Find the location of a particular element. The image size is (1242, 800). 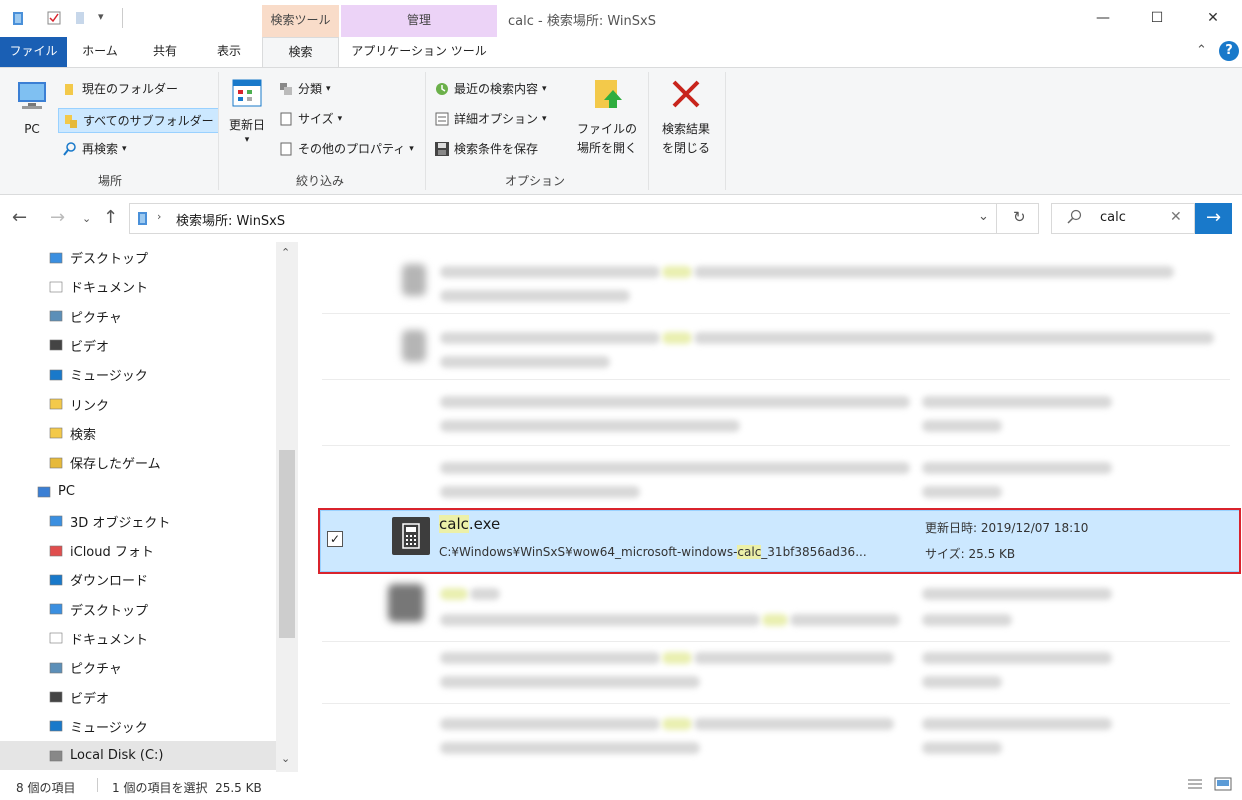

open-location-label-1: ファイルの is located at coordinates (606, 129).